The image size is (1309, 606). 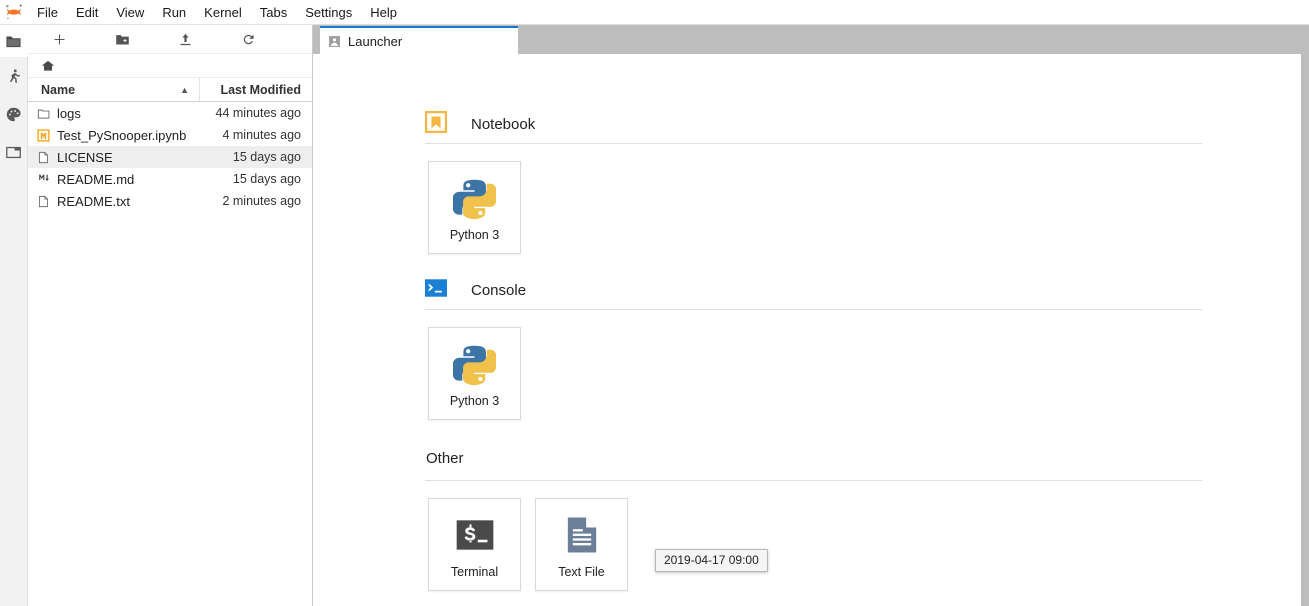 What do you see at coordinates (807, 290) in the screenshot?
I see `section-console-header: Console` at bounding box center [807, 290].